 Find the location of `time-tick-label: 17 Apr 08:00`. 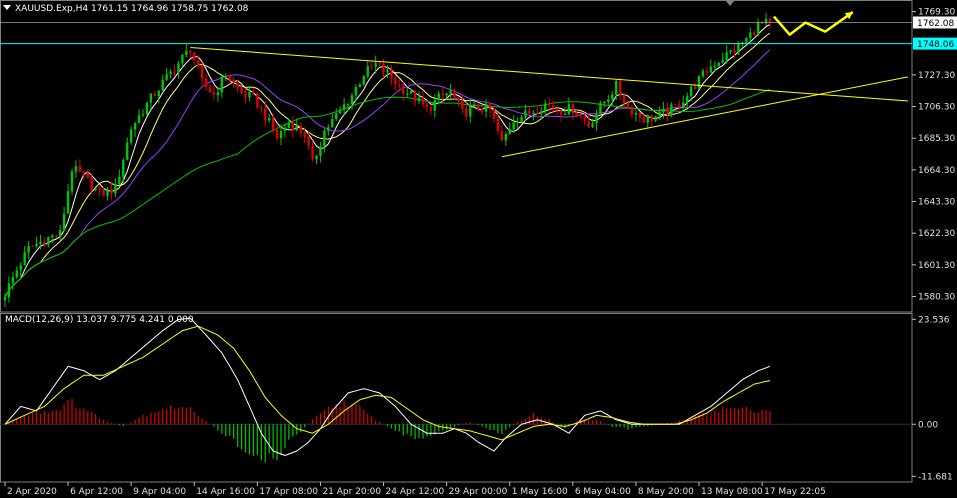

time-tick-label: 17 Apr 08:00 is located at coordinates (288, 492).